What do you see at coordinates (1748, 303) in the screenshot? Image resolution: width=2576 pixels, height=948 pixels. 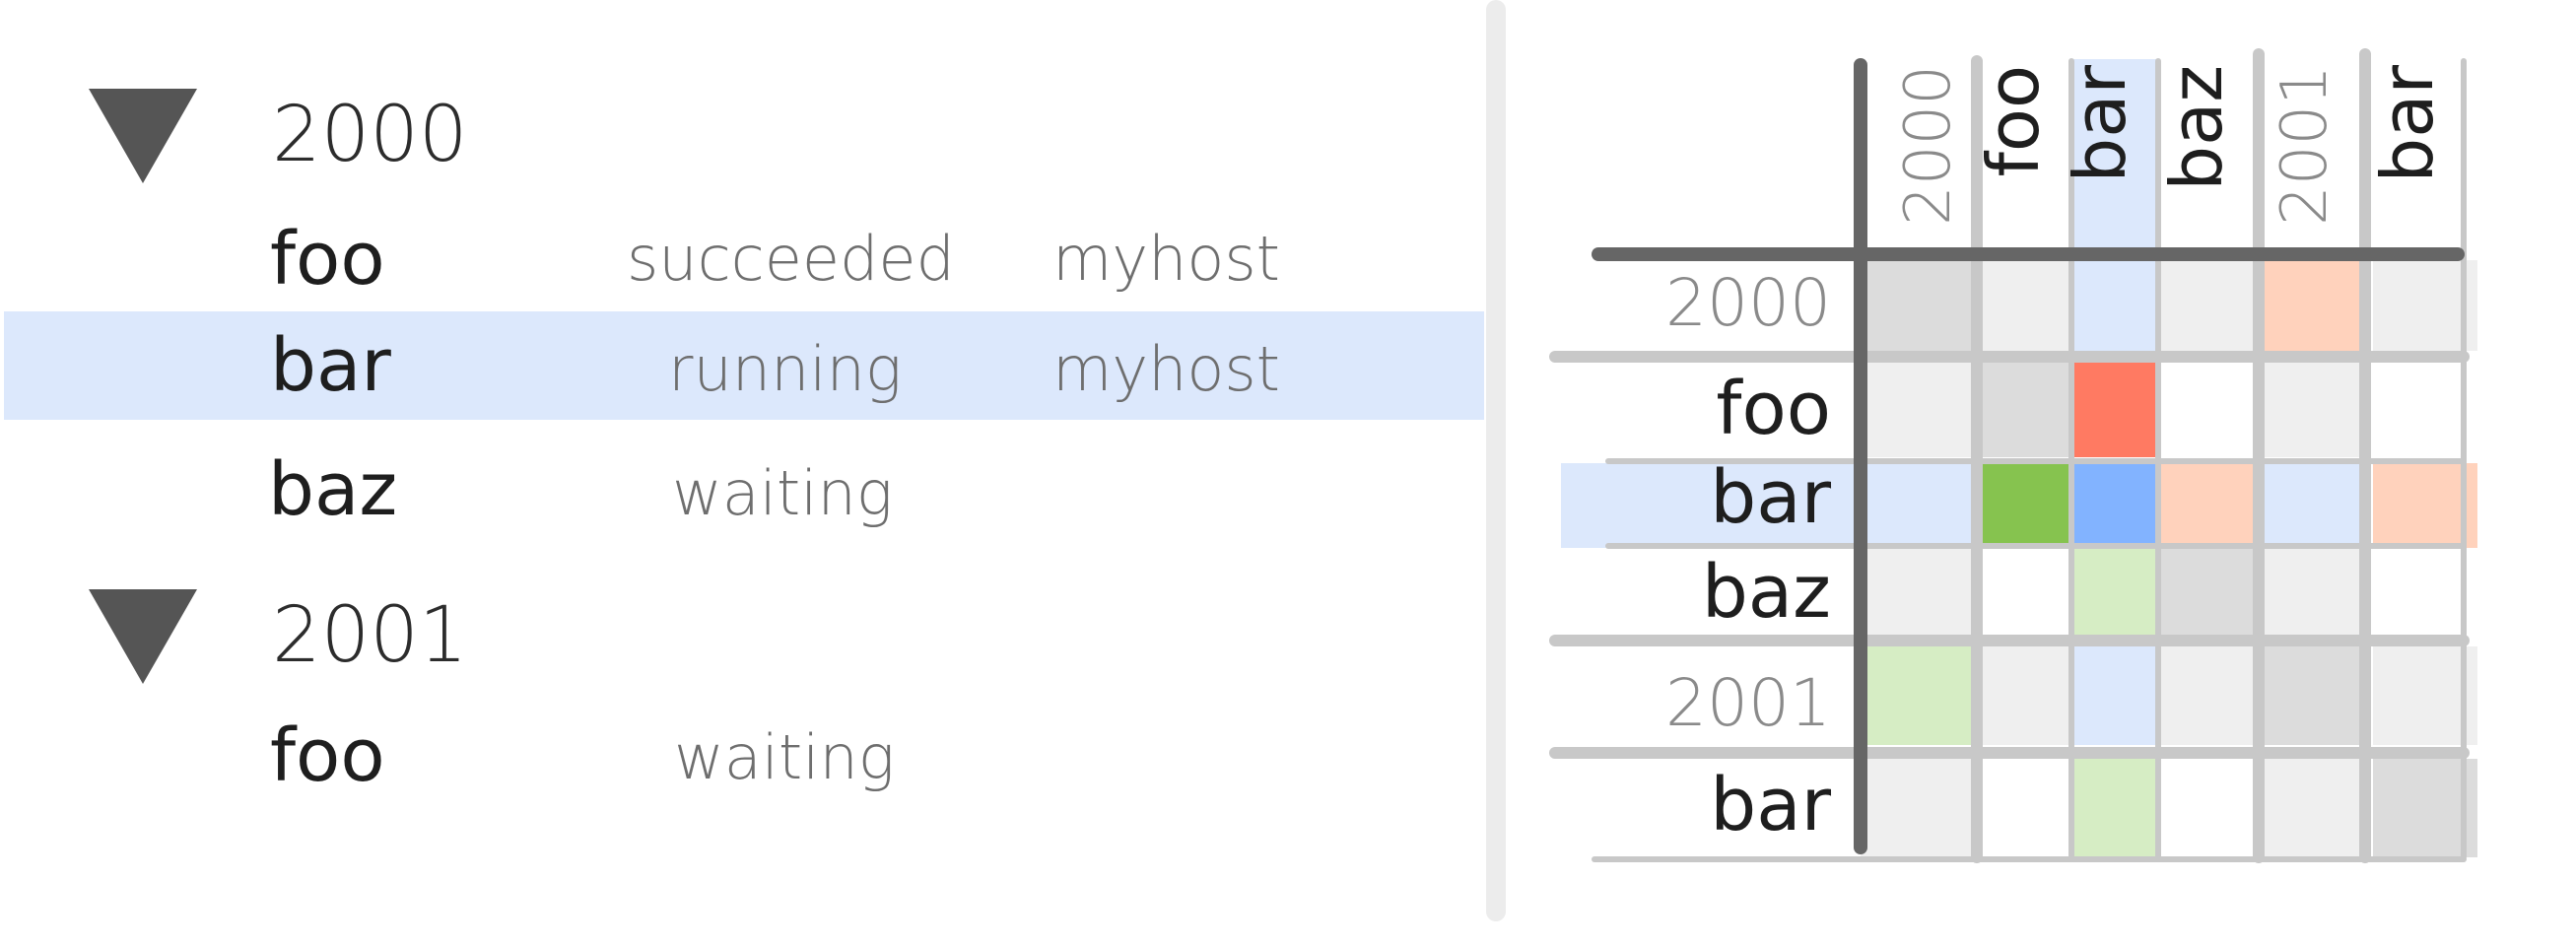 I see `row-label: 2000` at bounding box center [1748, 303].